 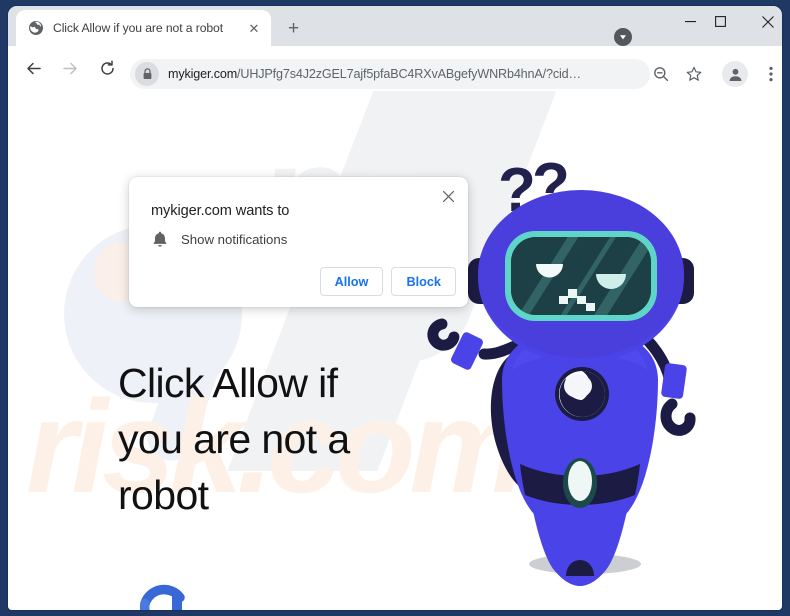 What do you see at coordinates (735, 74) in the screenshot?
I see `profile-avatar` at bounding box center [735, 74].